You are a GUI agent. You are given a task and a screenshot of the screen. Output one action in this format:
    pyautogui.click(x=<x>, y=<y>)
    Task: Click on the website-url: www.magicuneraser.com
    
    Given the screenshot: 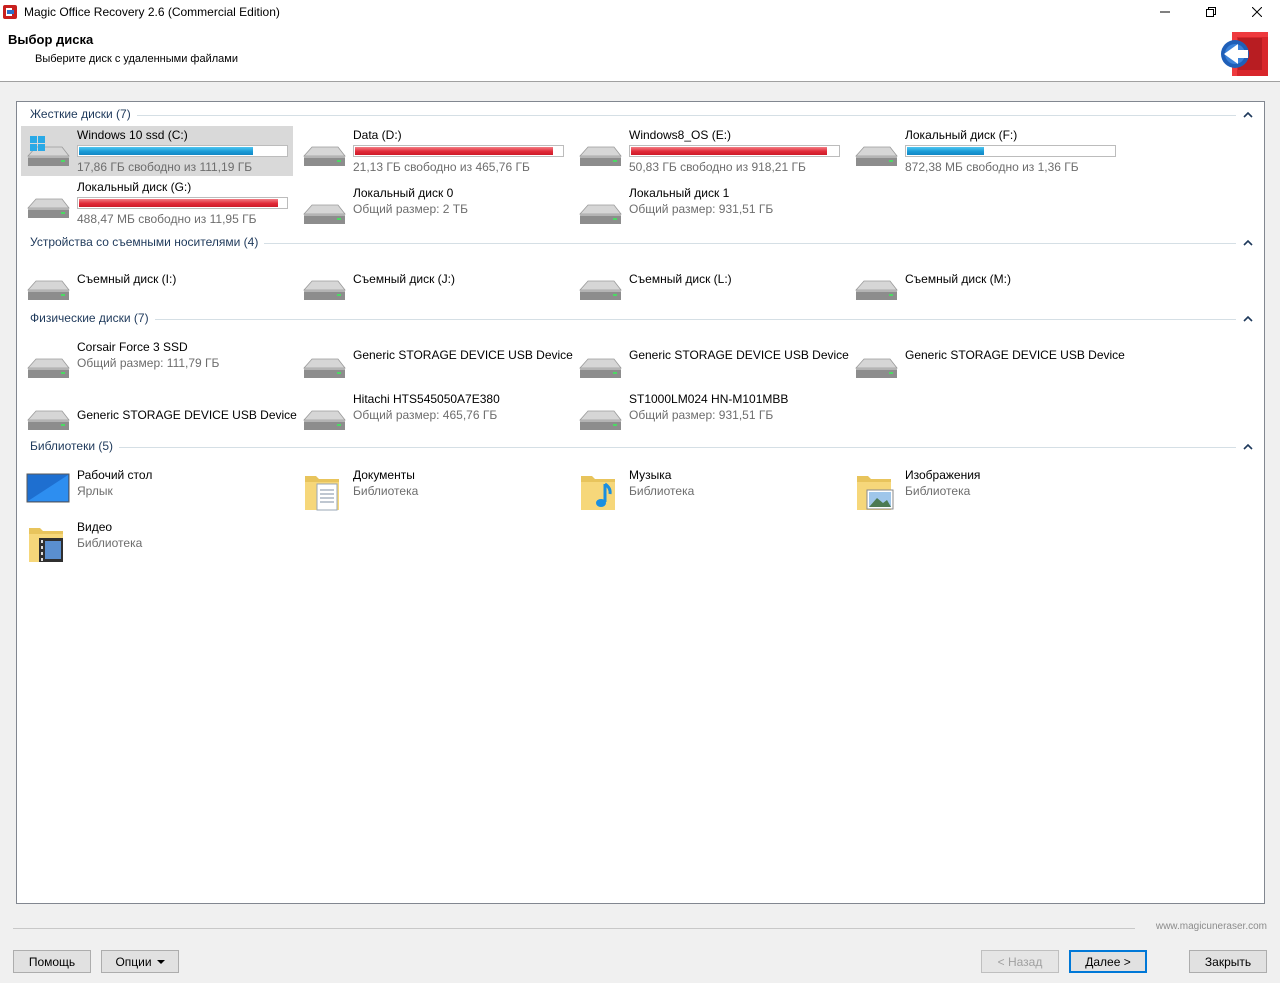 What is the action you would take?
    pyautogui.click(x=1211, y=926)
    